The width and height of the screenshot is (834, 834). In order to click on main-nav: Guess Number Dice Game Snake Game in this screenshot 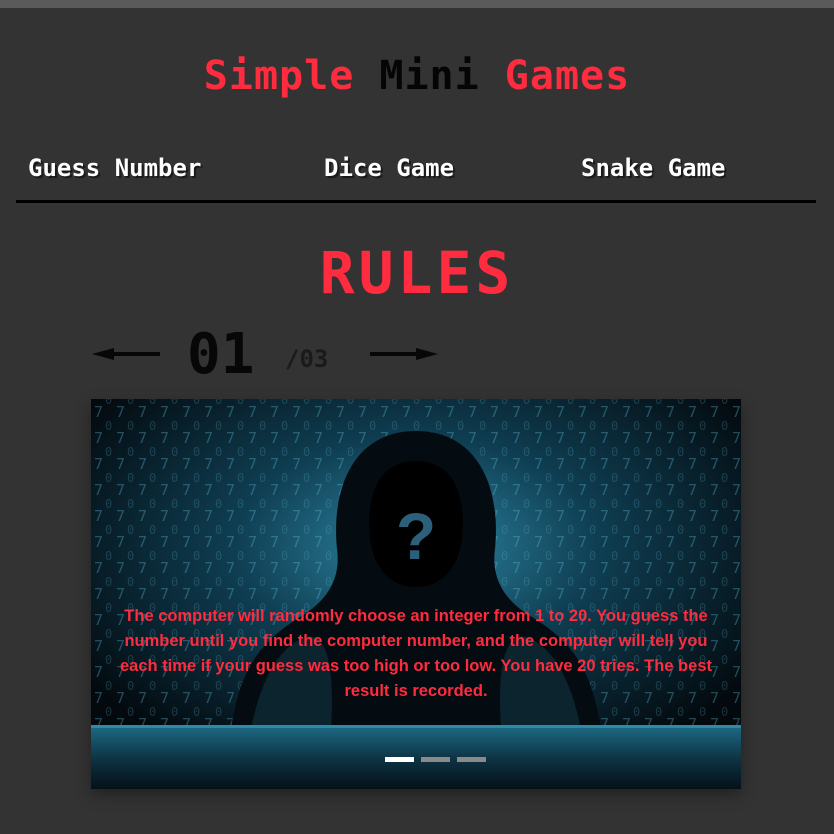, I will do `click(416, 176)`.